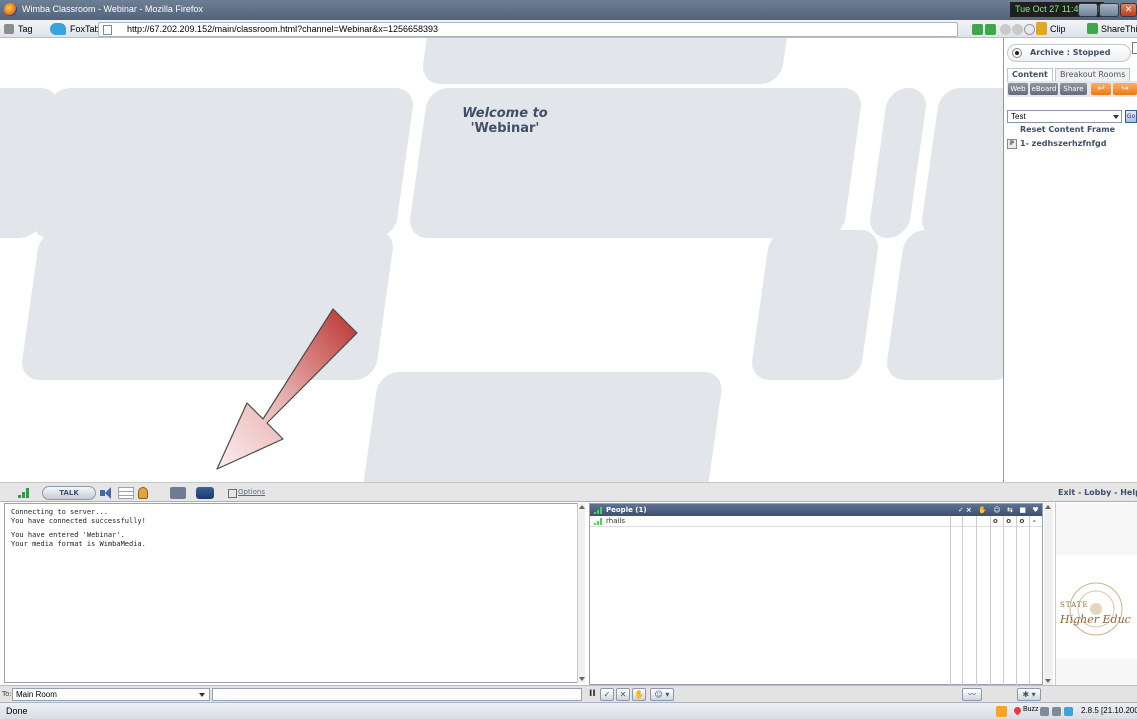 The width and height of the screenshot is (1137, 719). What do you see at coordinates (1097, 492) in the screenshot?
I see `exit-lobby-help-links: Exit - Lobby - Help` at bounding box center [1097, 492].